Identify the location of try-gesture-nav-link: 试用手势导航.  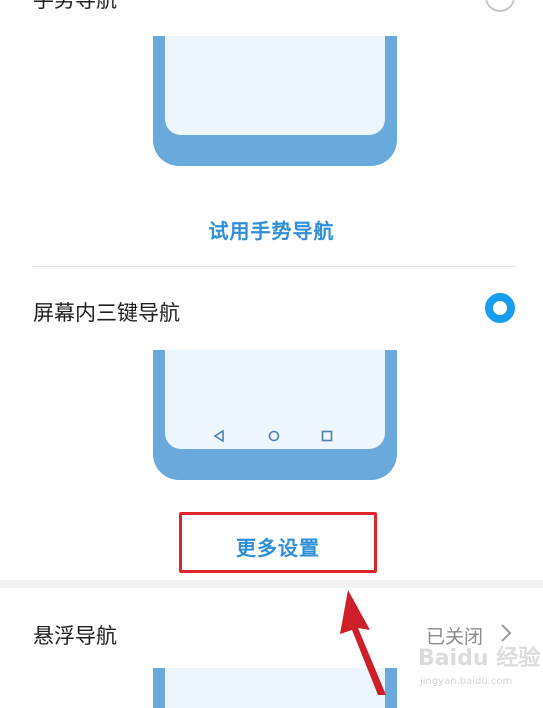
(271, 229).